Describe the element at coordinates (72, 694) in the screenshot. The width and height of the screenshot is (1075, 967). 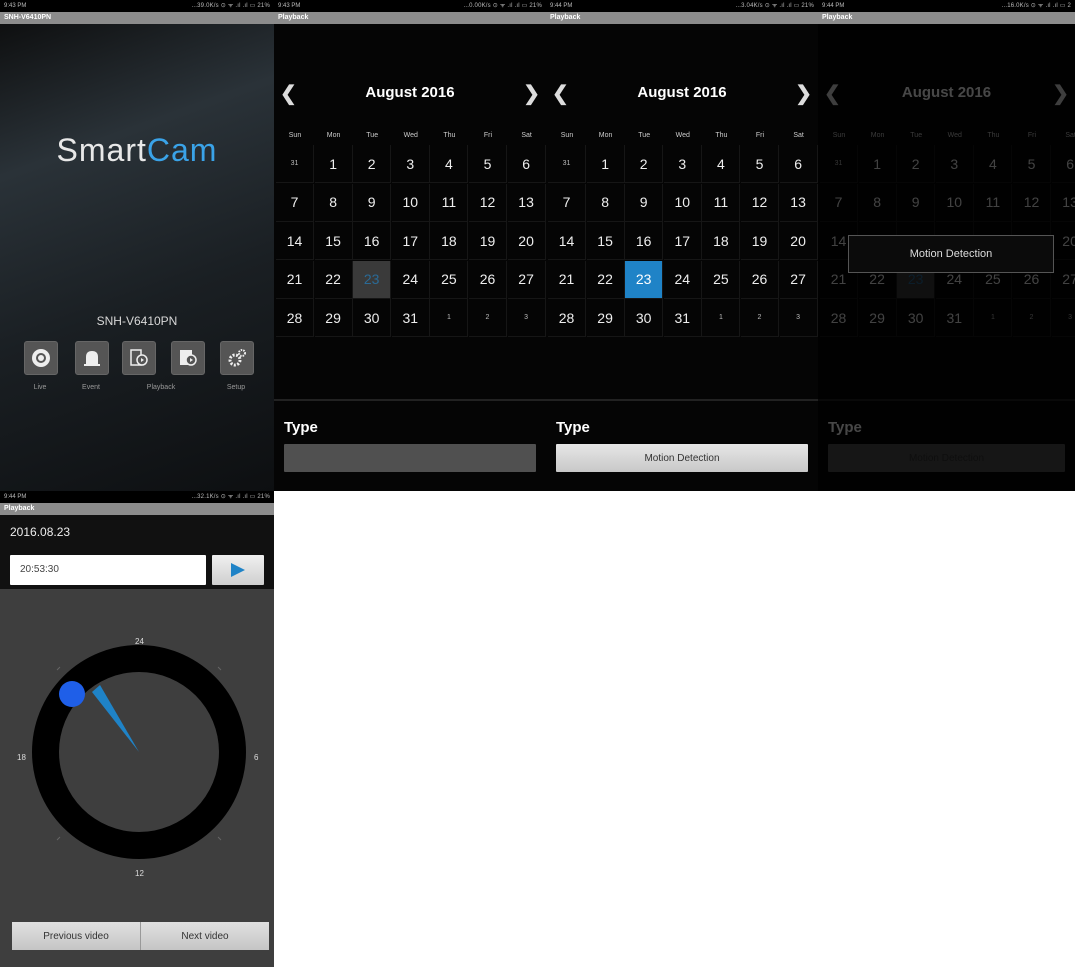
I see `time-handle` at that location.